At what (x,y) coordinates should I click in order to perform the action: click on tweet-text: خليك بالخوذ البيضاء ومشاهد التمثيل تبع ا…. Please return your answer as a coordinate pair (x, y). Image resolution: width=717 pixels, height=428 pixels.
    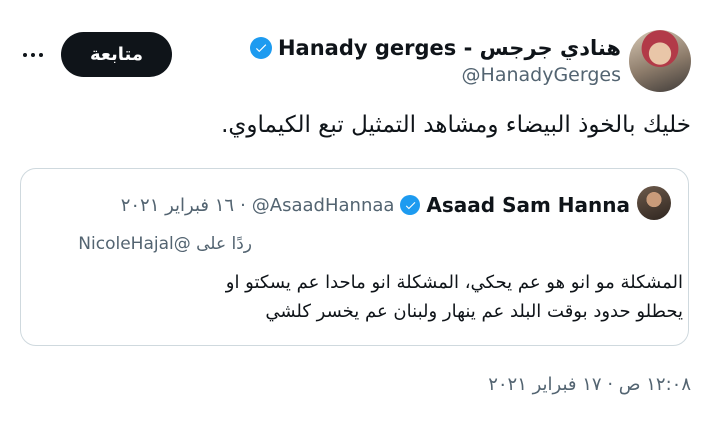
    Looking at the image, I should click on (456, 125).